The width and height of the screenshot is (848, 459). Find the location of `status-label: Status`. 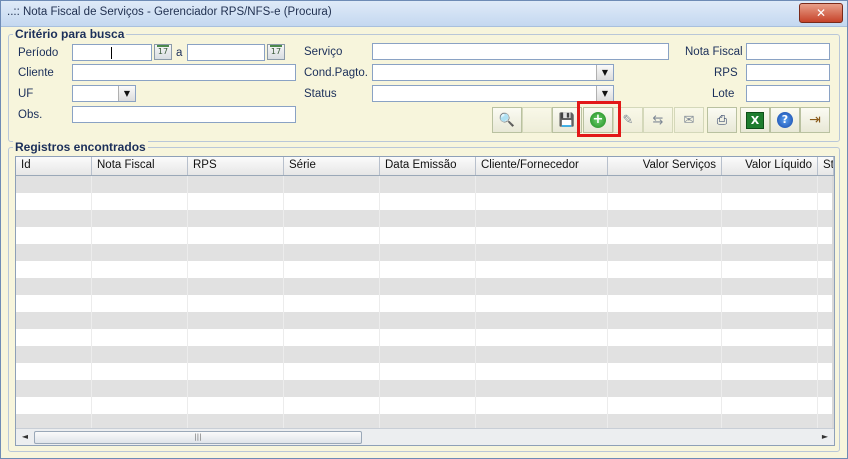

status-label: Status is located at coordinates (320, 94).